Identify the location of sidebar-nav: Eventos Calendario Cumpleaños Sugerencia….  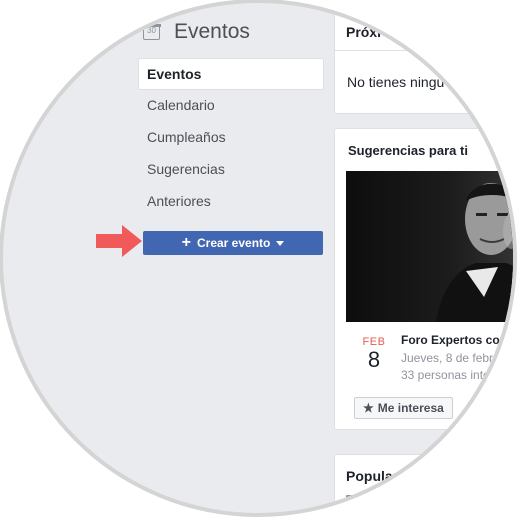
(231, 138).